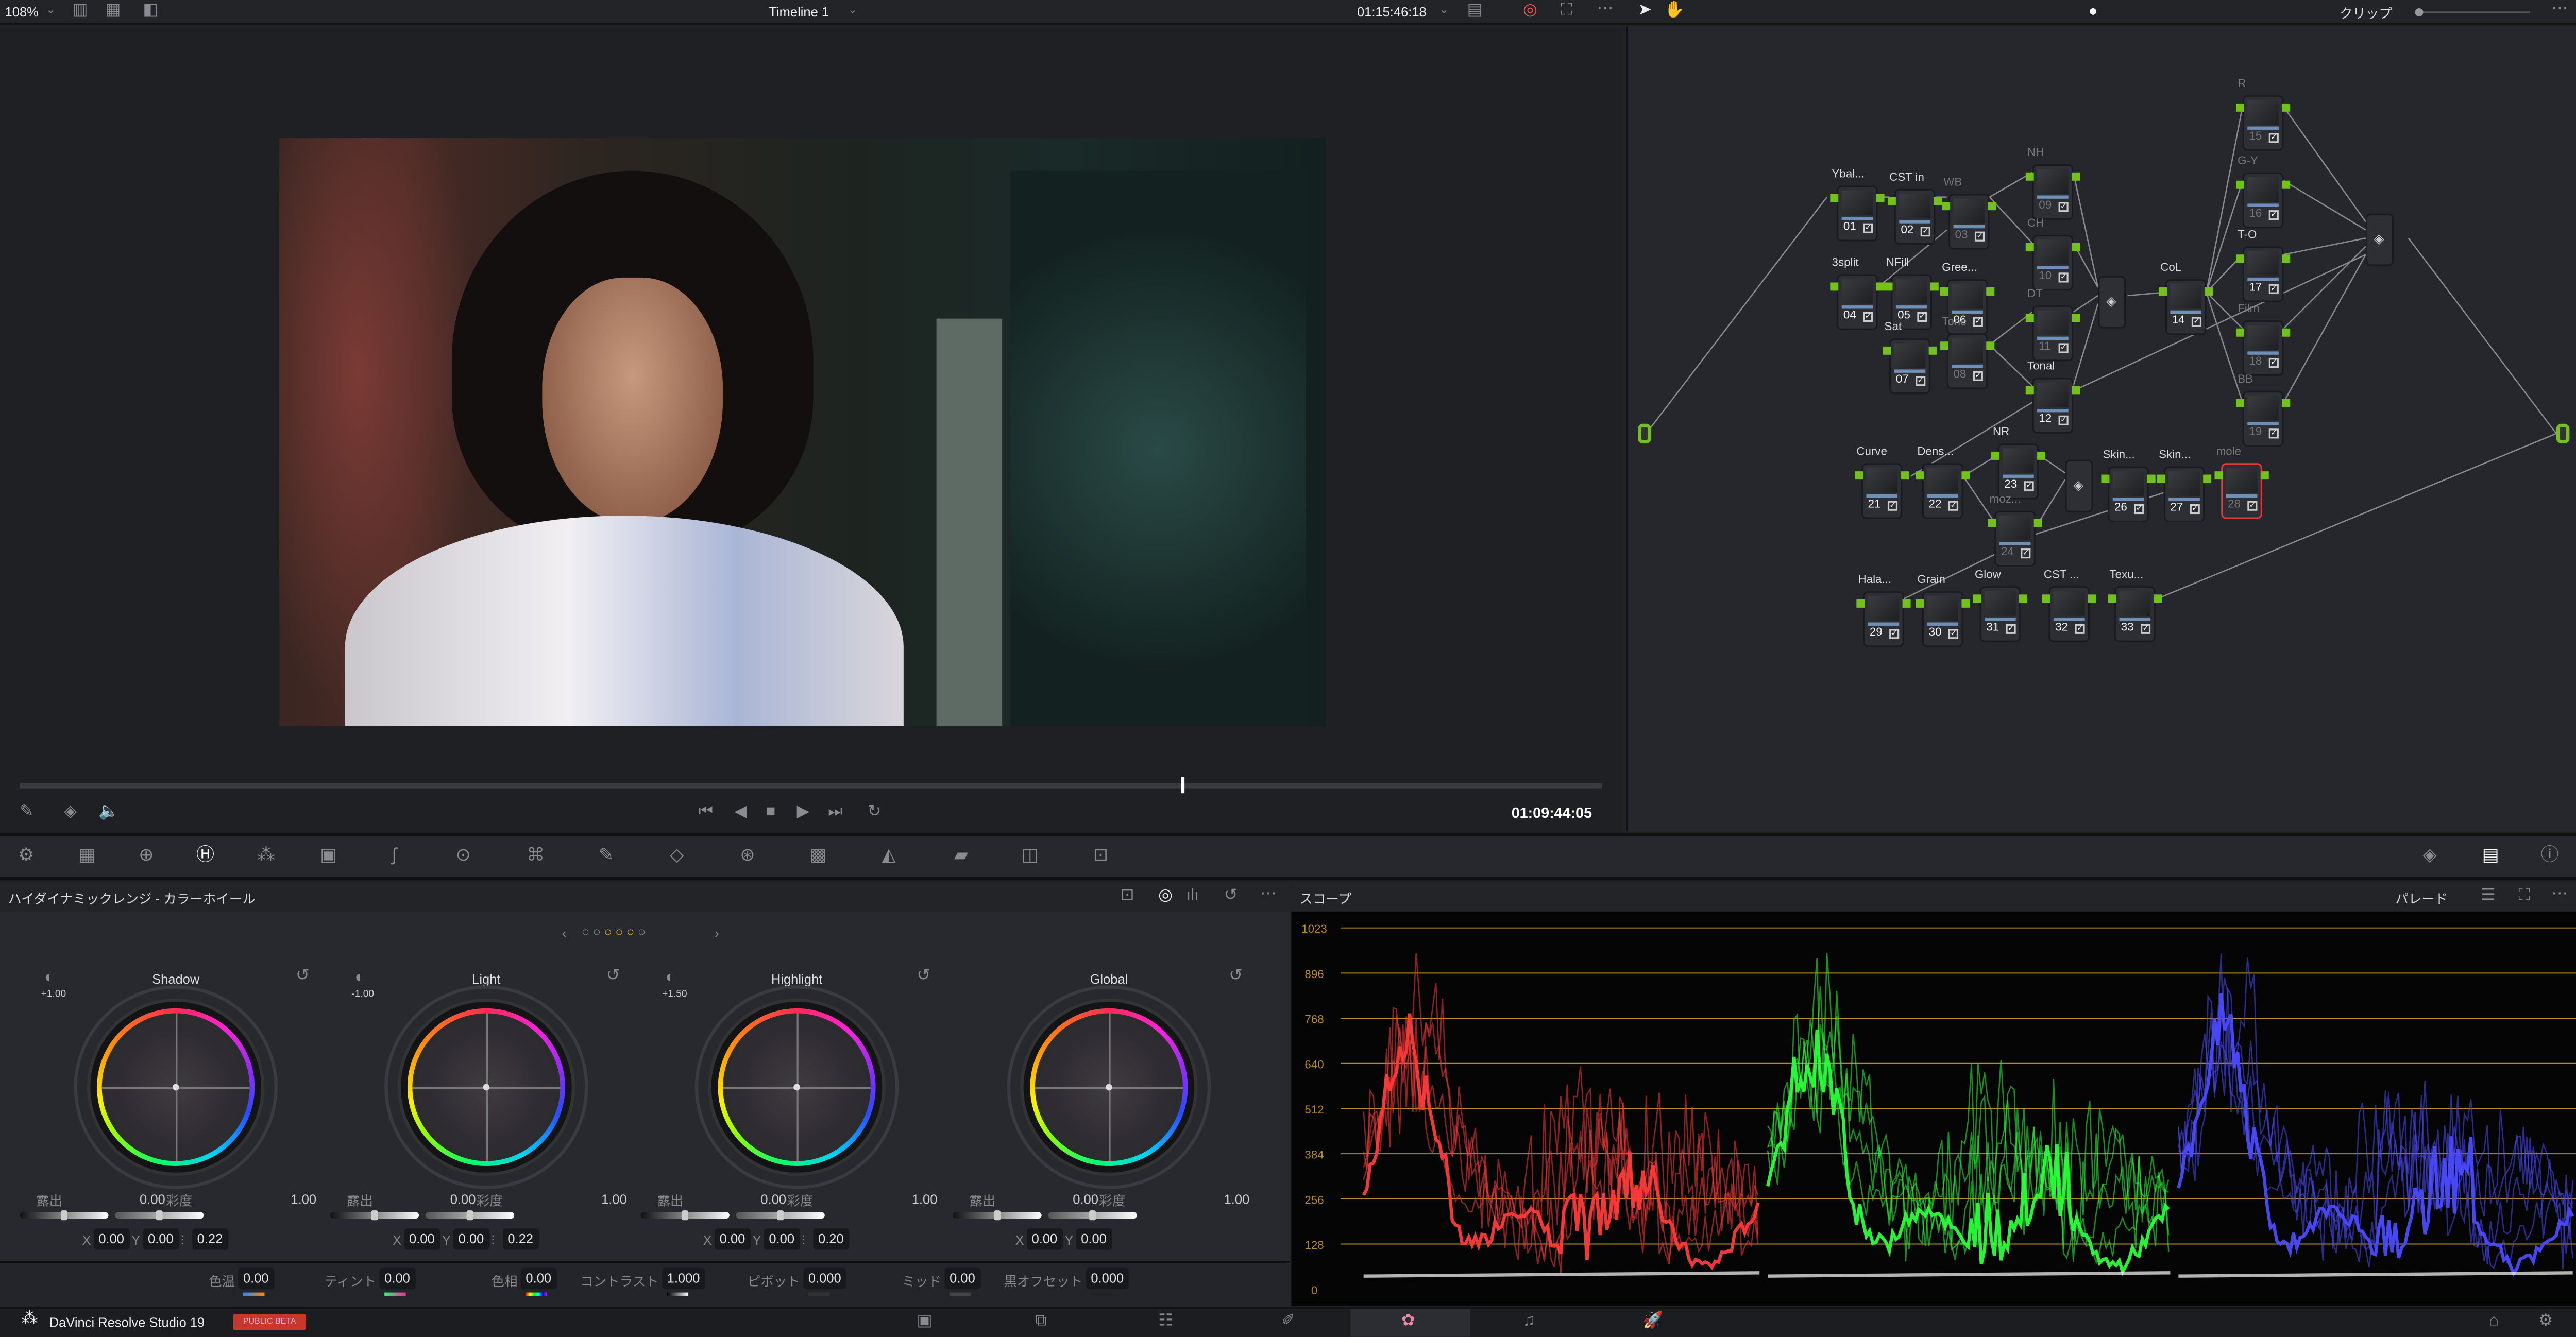 Image resolution: width=2576 pixels, height=1337 pixels. What do you see at coordinates (87, 855) in the screenshot?
I see `color-match-icon: ▦` at bounding box center [87, 855].